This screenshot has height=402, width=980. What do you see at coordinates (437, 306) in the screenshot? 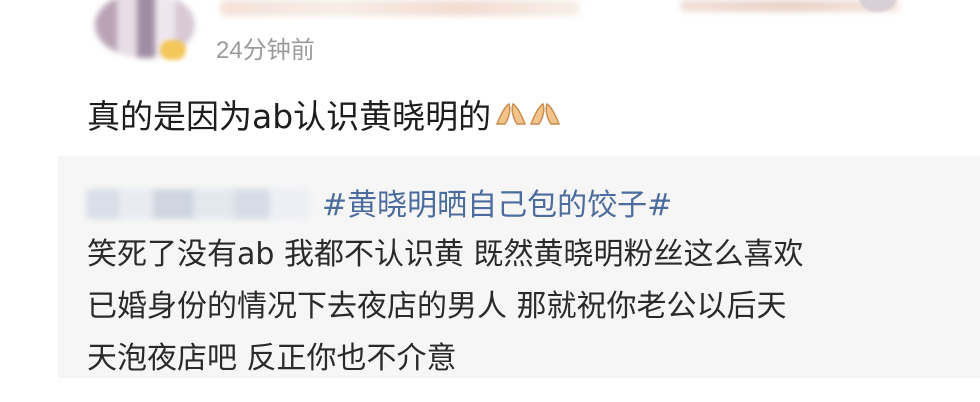
I see `quoted-line: 已婚身份的情况下去夜店的男人 那就祝你老公以后天` at bounding box center [437, 306].